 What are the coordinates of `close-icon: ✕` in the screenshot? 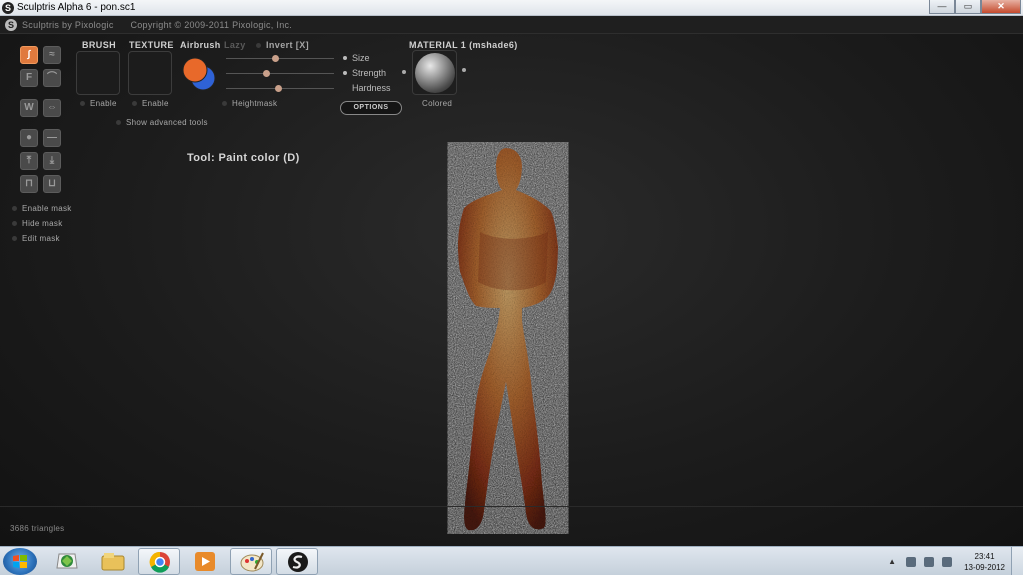 It's located at (1001, 6).